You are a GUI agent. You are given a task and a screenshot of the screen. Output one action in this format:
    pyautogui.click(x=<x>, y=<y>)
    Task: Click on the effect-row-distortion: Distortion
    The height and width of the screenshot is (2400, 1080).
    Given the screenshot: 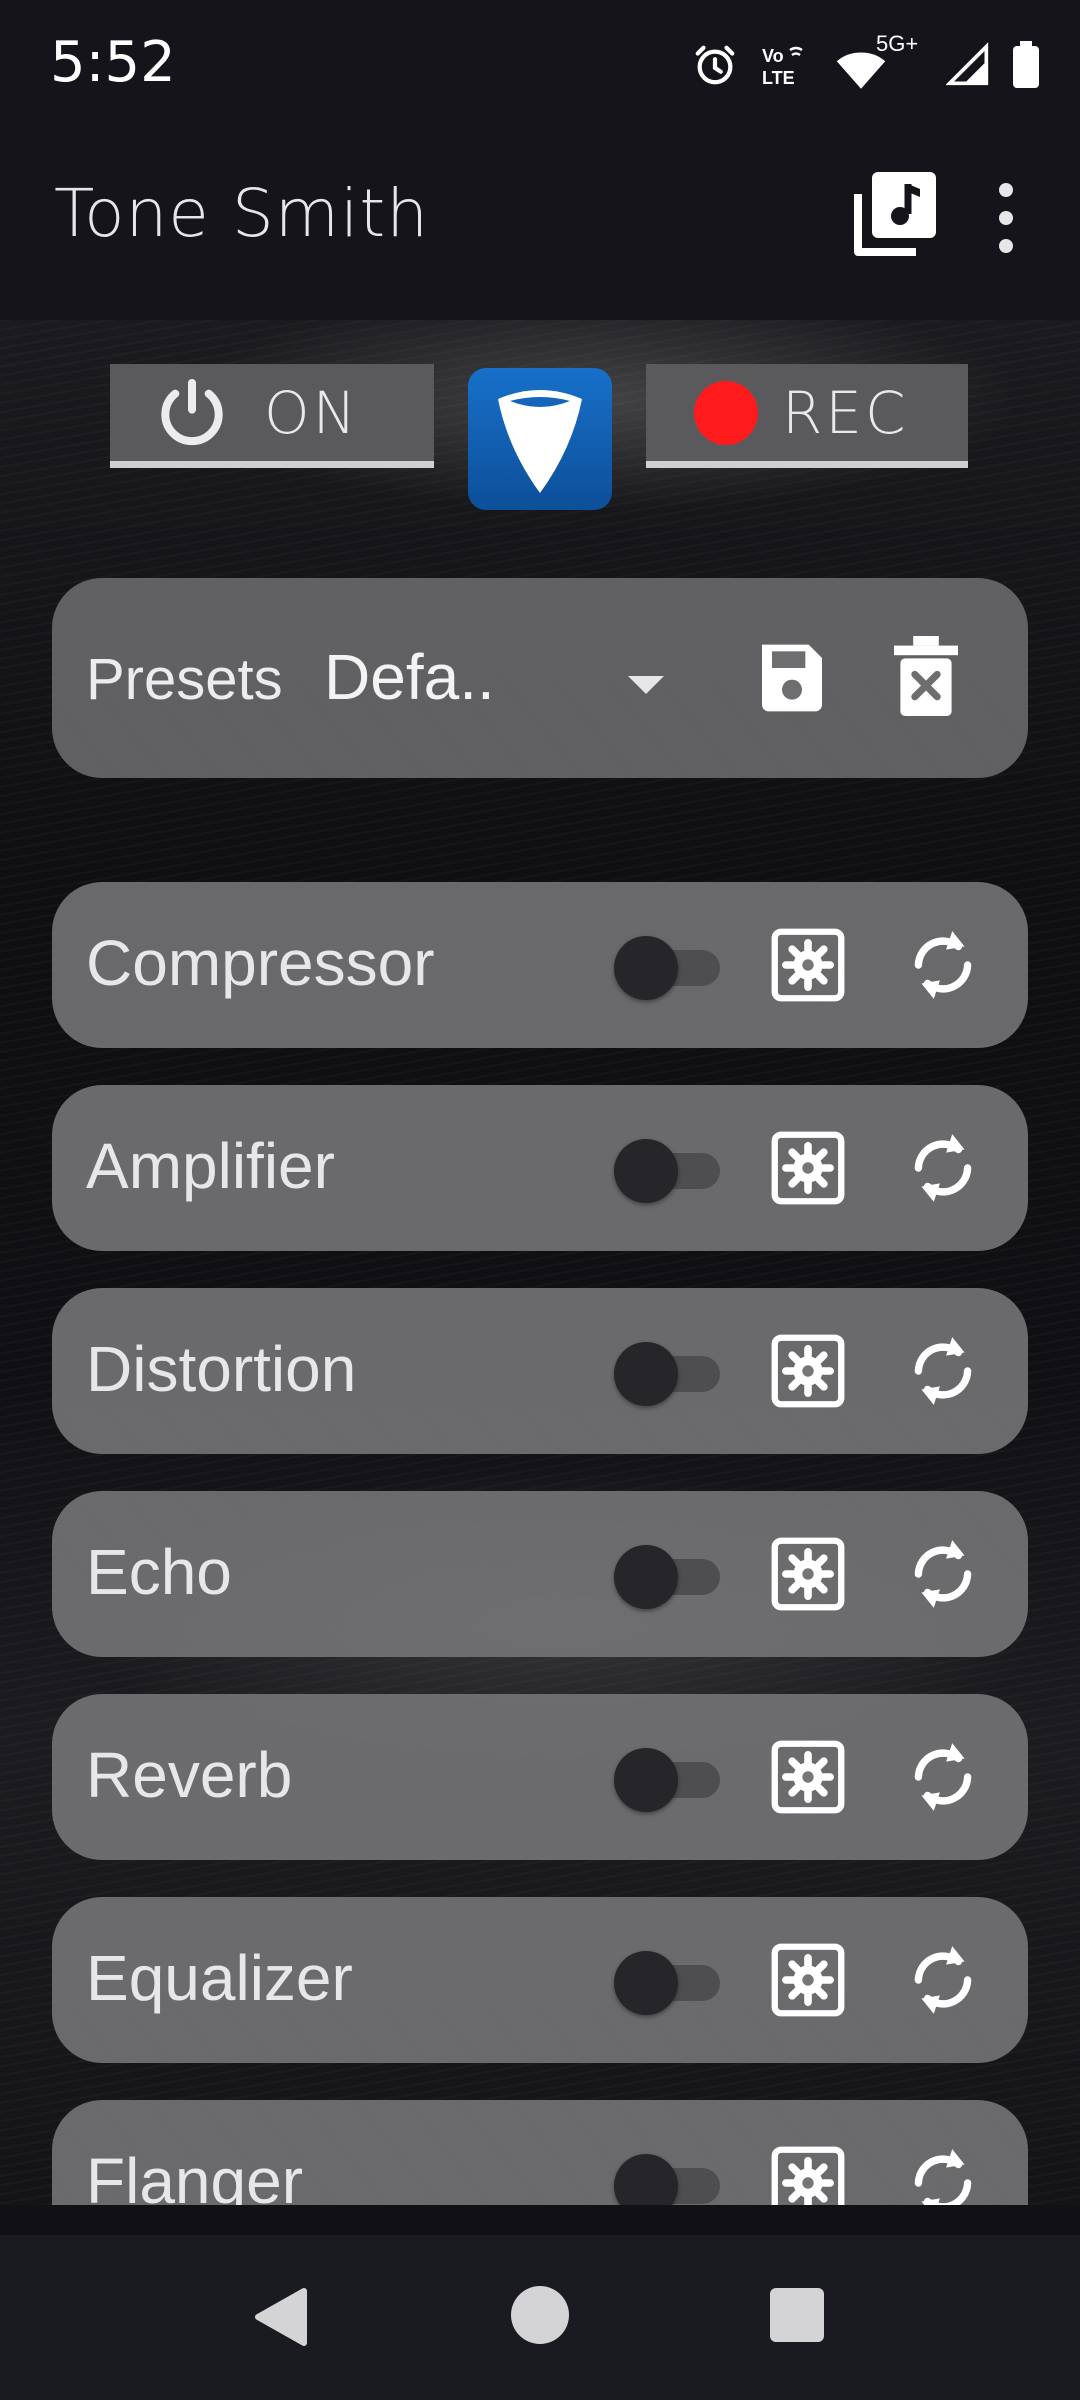 What is the action you would take?
    pyautogui.click(x=540, y=1371)
    